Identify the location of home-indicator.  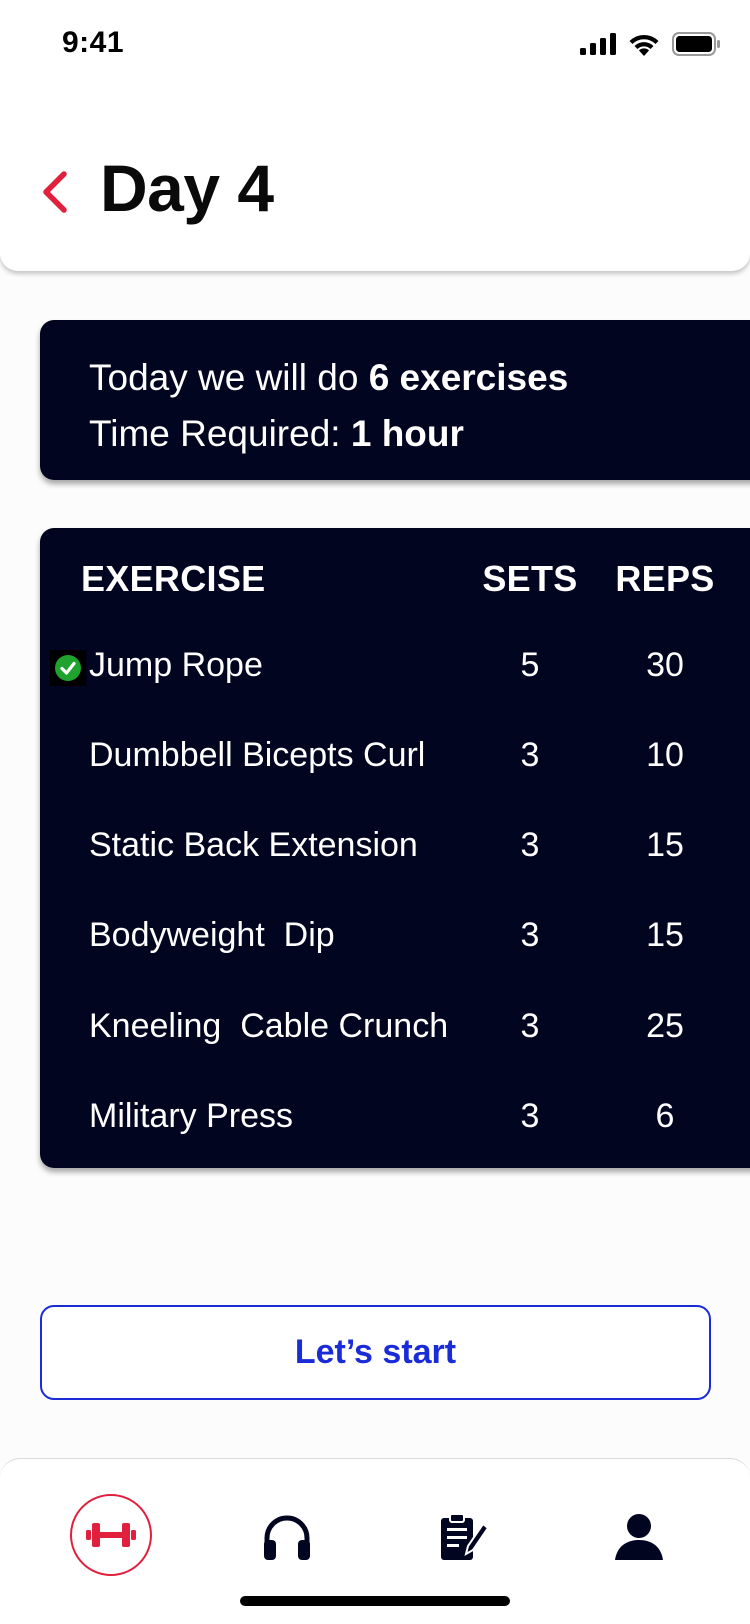
(375, 1601).